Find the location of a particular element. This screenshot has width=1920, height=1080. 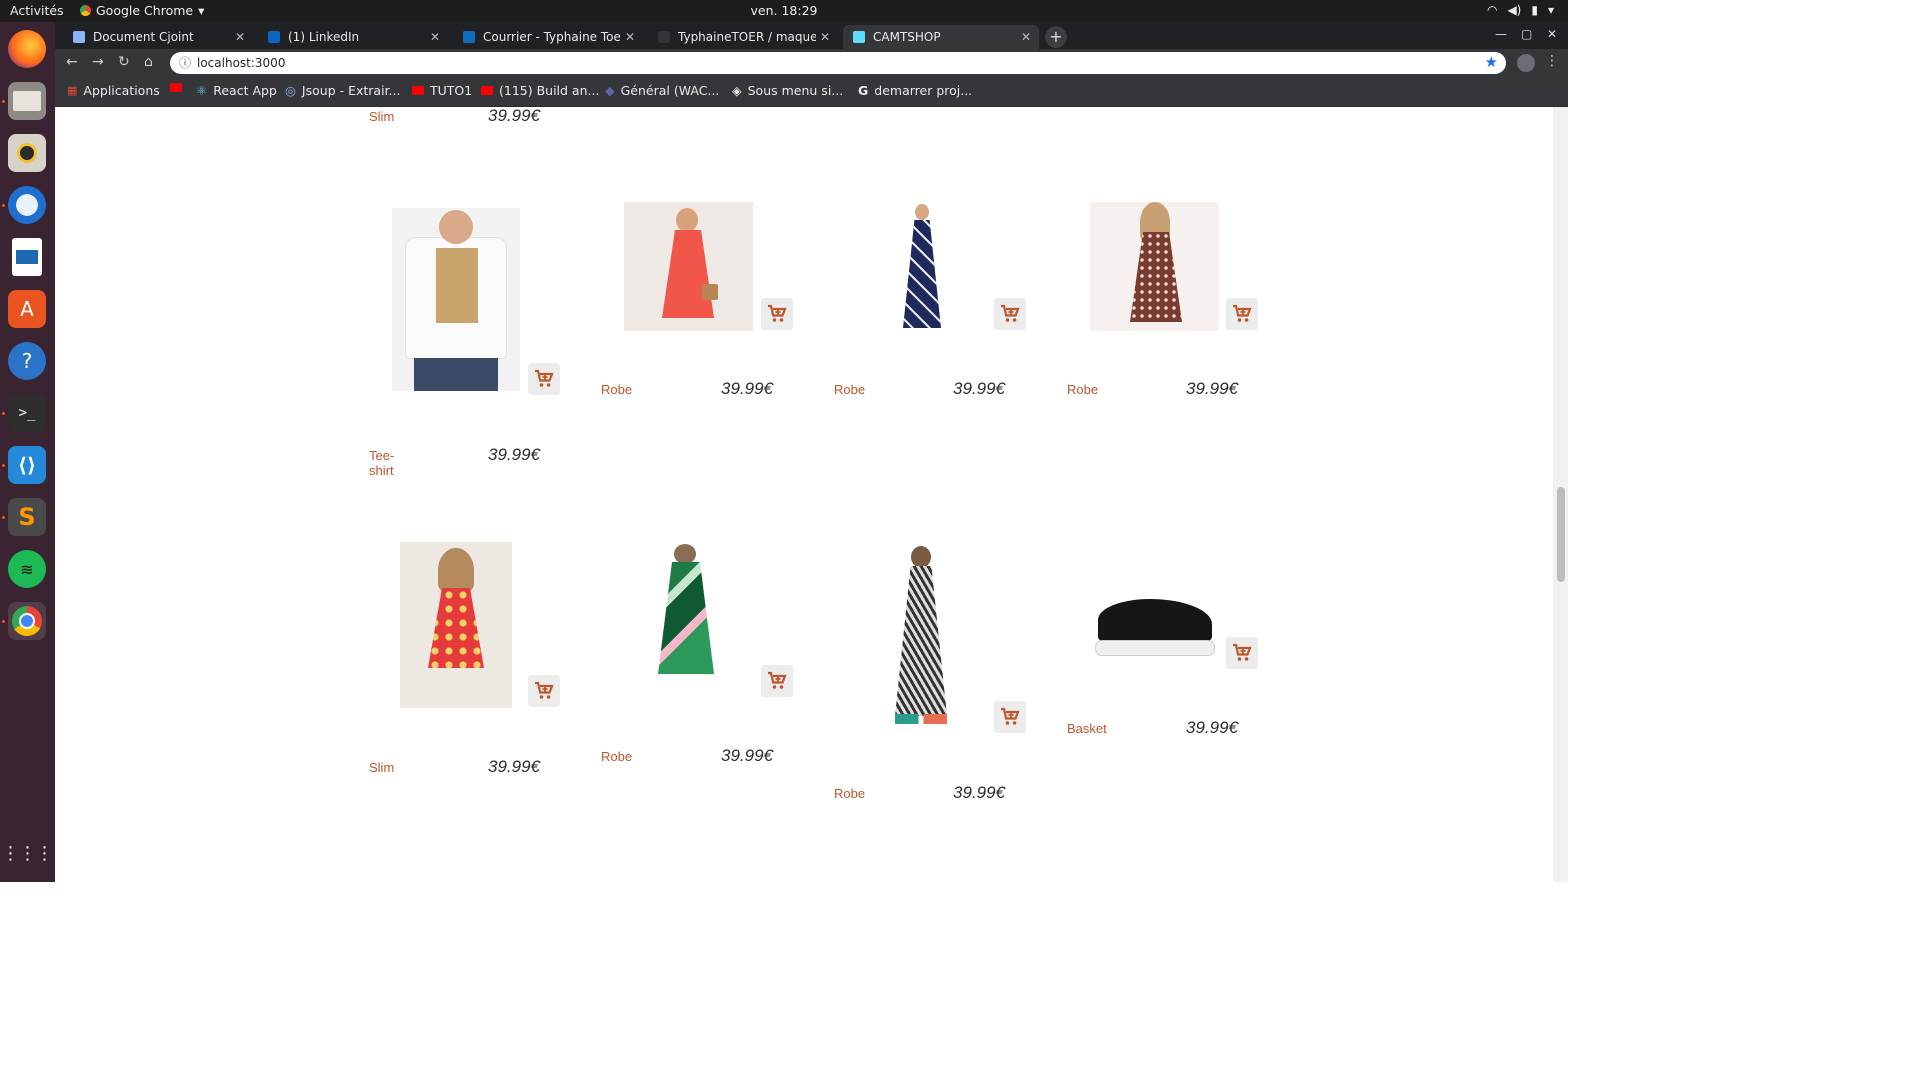

rhythmbox-icon is located at coordinates (27, 153).